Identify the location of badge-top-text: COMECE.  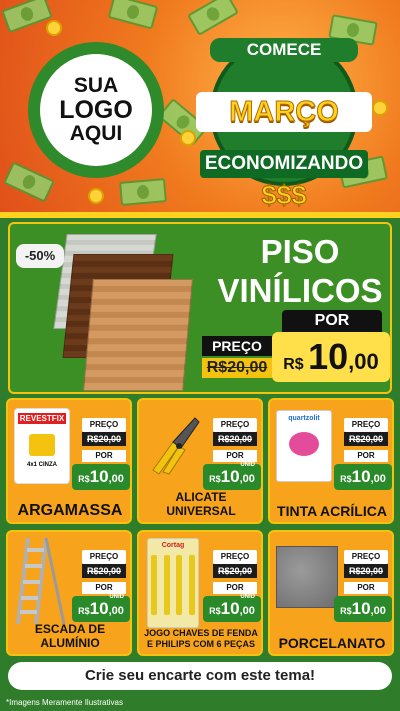
(284, 50).